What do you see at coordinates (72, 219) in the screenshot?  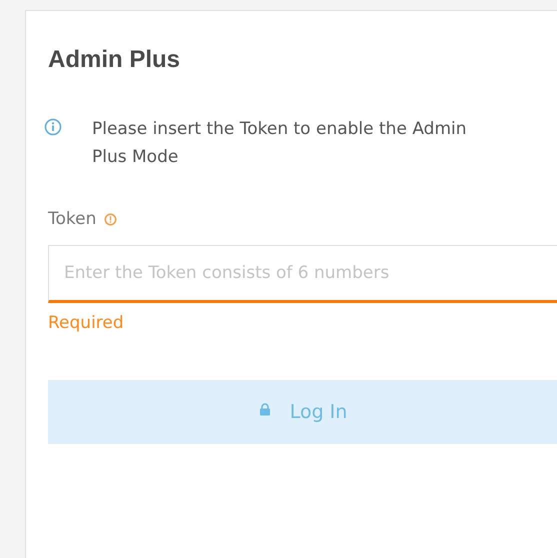 I see `field-label: Token` at bounding box center [72, 219].